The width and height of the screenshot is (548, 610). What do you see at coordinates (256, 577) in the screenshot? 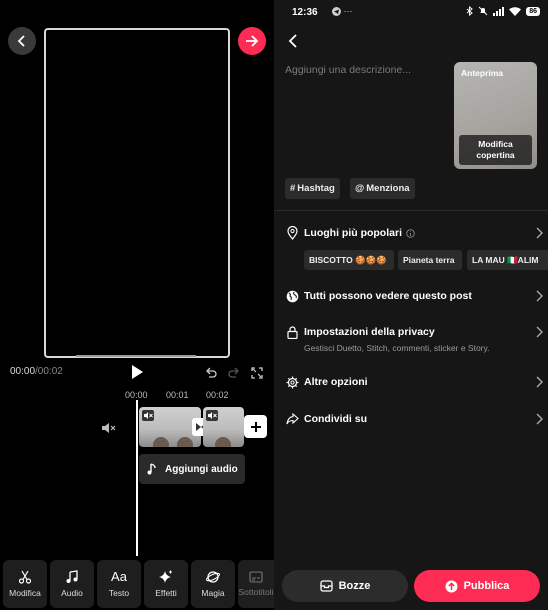
I see `captions-icon` at bounding box center [256, 577].